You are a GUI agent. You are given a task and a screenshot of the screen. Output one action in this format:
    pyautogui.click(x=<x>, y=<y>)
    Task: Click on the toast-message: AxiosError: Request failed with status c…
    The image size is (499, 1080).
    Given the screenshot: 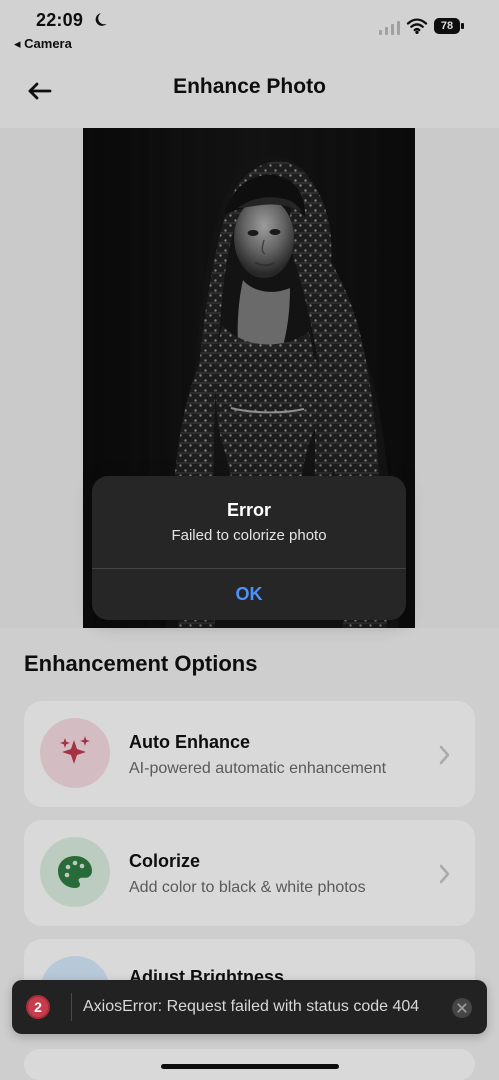 What is the action you would take?
    pyautogui.click(x=251, y=1006)
    